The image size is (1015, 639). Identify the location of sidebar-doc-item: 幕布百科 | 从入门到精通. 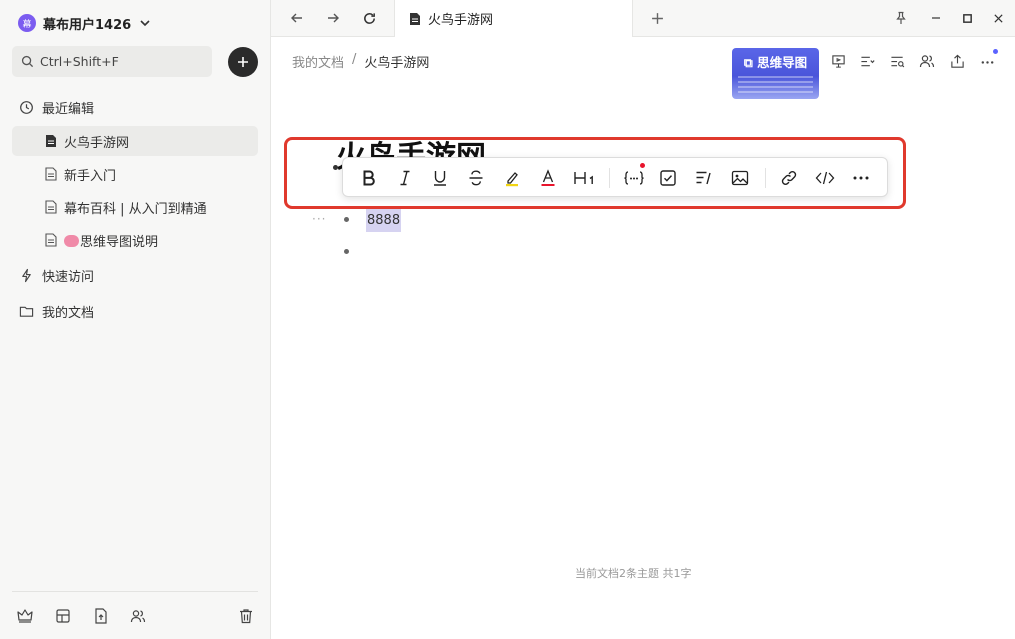
(135, 207).